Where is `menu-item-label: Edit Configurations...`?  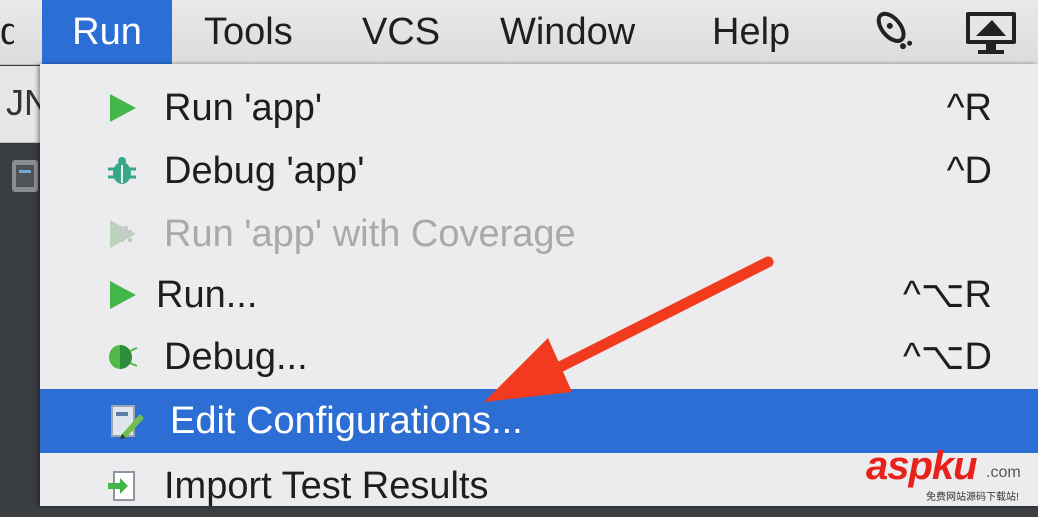 menu-item-label: Edit Configurations... is located at coordinates (346, 421).